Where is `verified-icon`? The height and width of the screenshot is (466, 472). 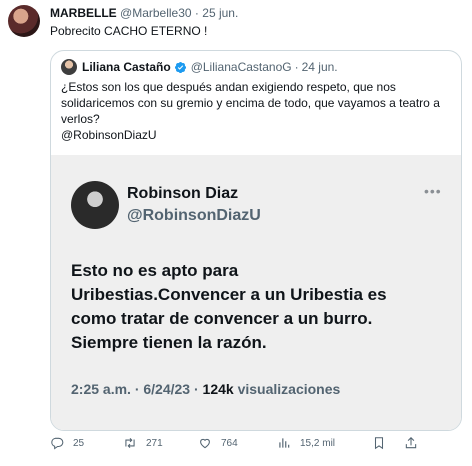 verified-icon is located at coordinates (180, 67).